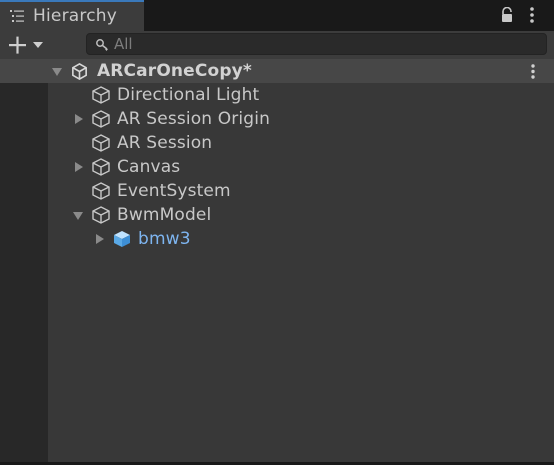 The image size is (554, 465). Describe the element at coordinates (164, 239) in the screenshot. I see `item-label: bmw3` at that location.